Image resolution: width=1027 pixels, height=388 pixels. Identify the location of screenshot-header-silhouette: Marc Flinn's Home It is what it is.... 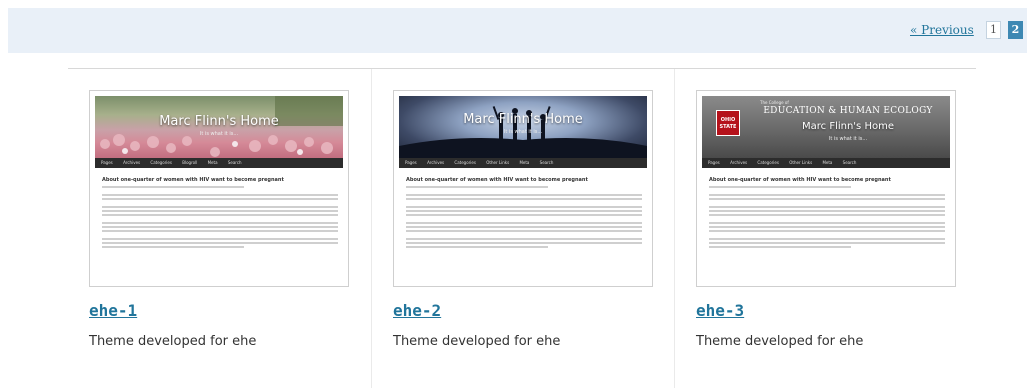
(523, 127).